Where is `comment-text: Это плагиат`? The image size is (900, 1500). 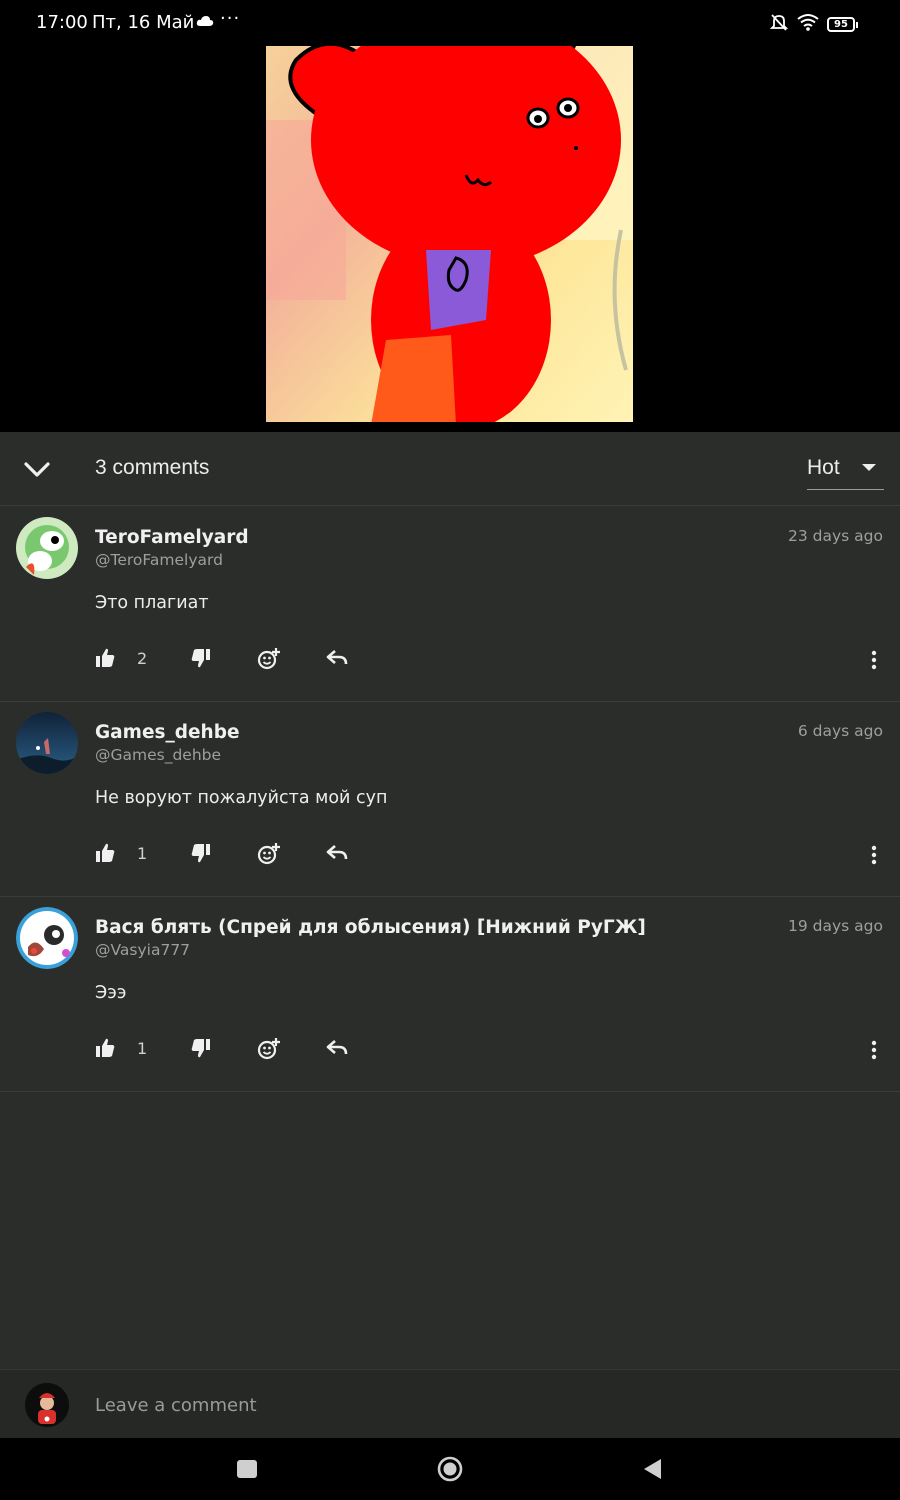
comment-text: Это плагиат is located at coordinates (152, 603).